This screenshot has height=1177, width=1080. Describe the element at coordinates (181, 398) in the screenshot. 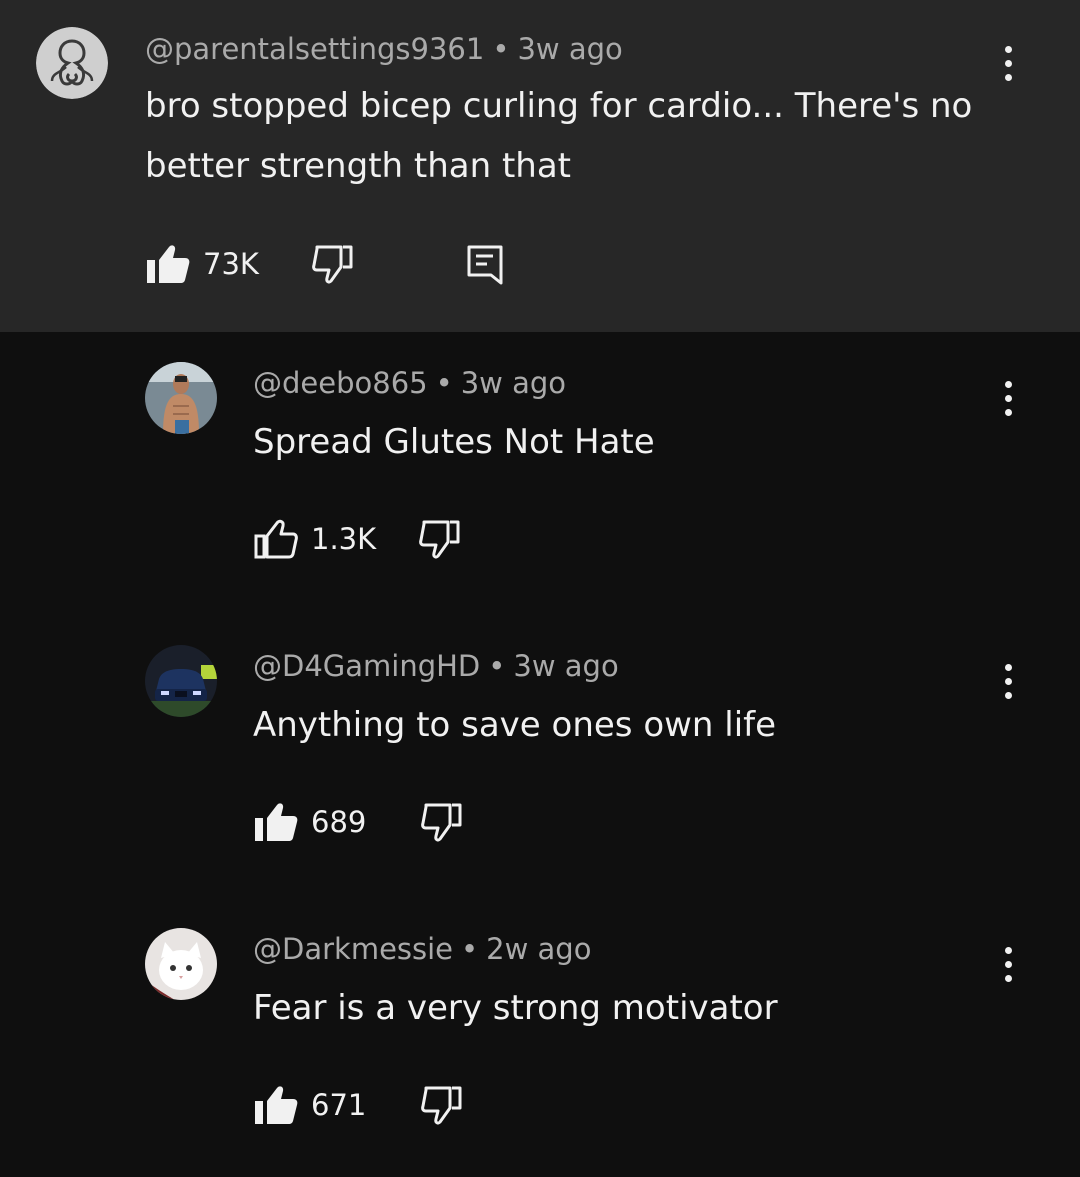

I see `person-avatar-icon` at that location.